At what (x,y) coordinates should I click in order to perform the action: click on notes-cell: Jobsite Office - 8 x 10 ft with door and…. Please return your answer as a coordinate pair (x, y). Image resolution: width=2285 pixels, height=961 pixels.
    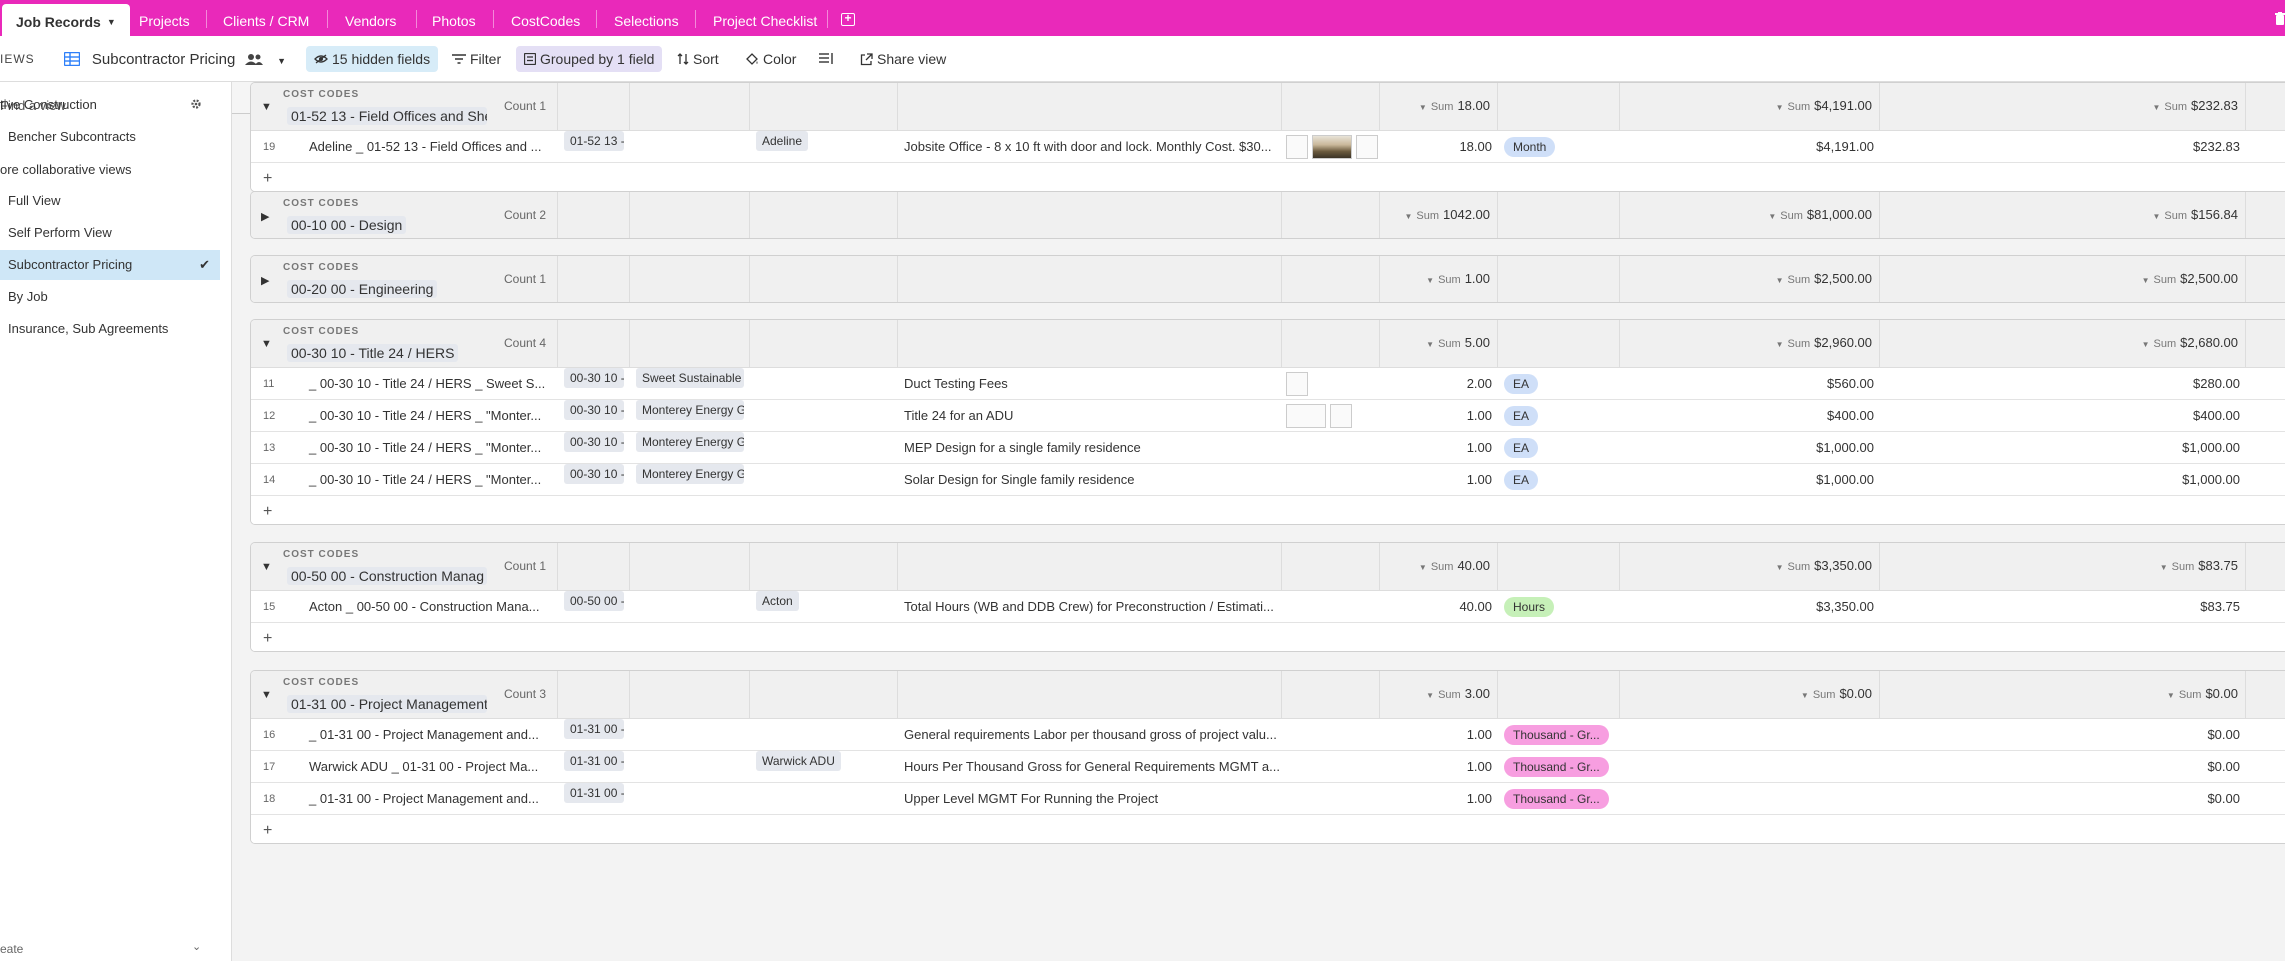
    Looking at the image, I should click on (1090, 147).